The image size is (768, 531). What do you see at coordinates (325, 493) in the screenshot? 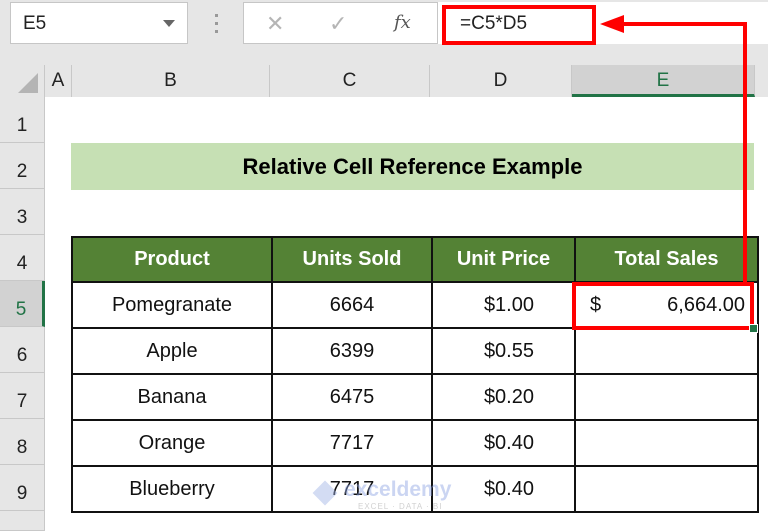
I see `exceldemy-logo-icon` at bounding box center [325, 493].